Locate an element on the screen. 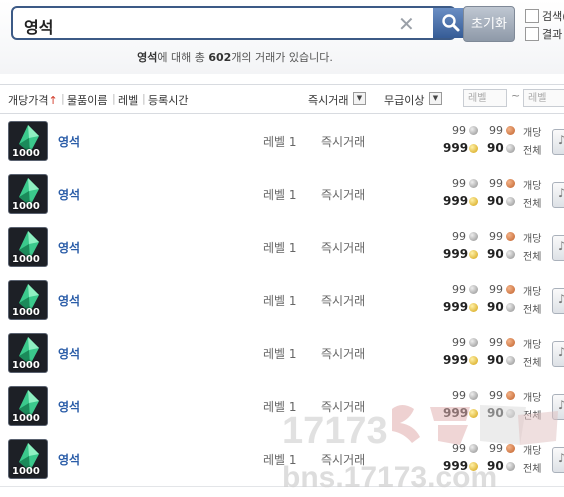 This screenshot has height=497, width=564. search-input: 영석 ✕ is located at coordinates (239, 23).